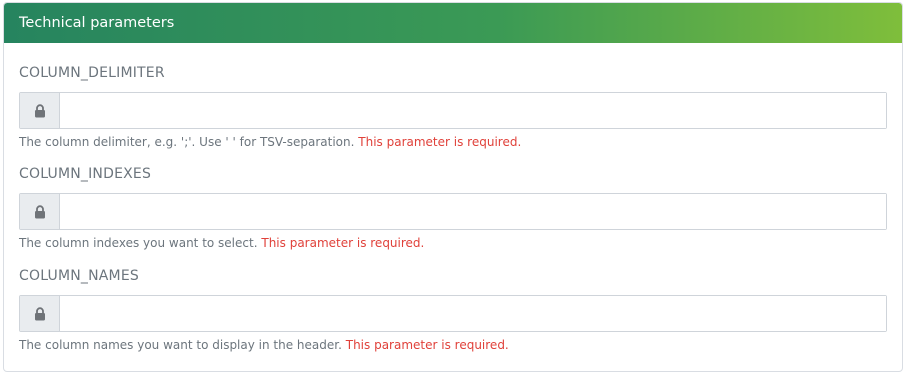 The height and width of the screenshot is (372, 905). What do you see at coordinates (473, 313) in the screenshot?
I see `column-names-field` at bounding box center [473, 313].